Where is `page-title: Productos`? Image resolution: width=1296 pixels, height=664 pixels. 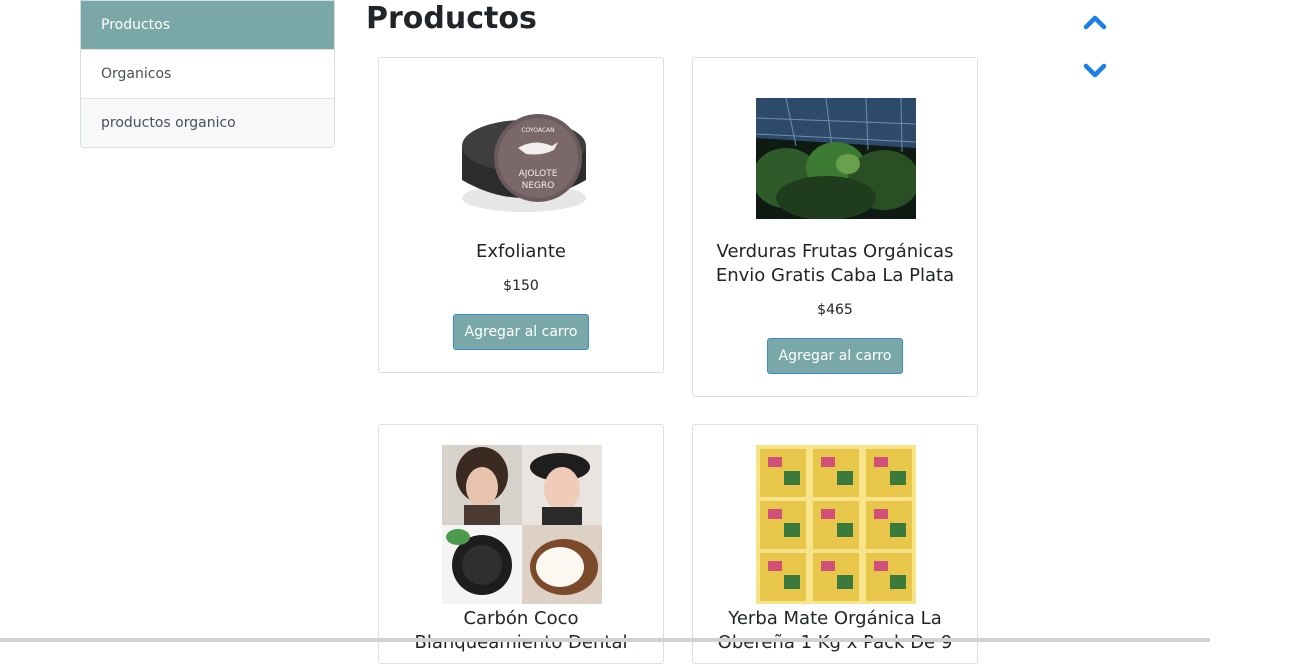 page-title: Productos is located at coordinates (451, 18).